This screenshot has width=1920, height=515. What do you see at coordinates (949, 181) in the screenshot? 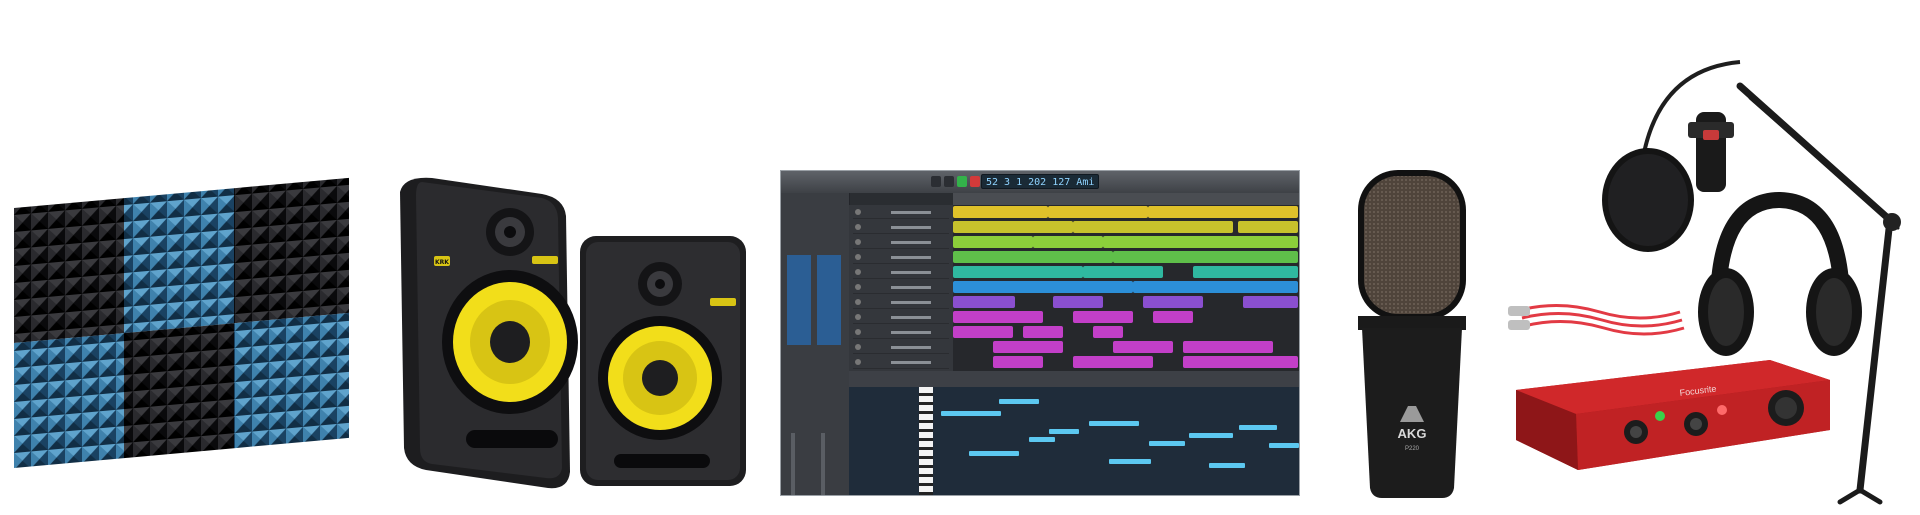
I see `stop-icon` at bounding box center [949, 181].